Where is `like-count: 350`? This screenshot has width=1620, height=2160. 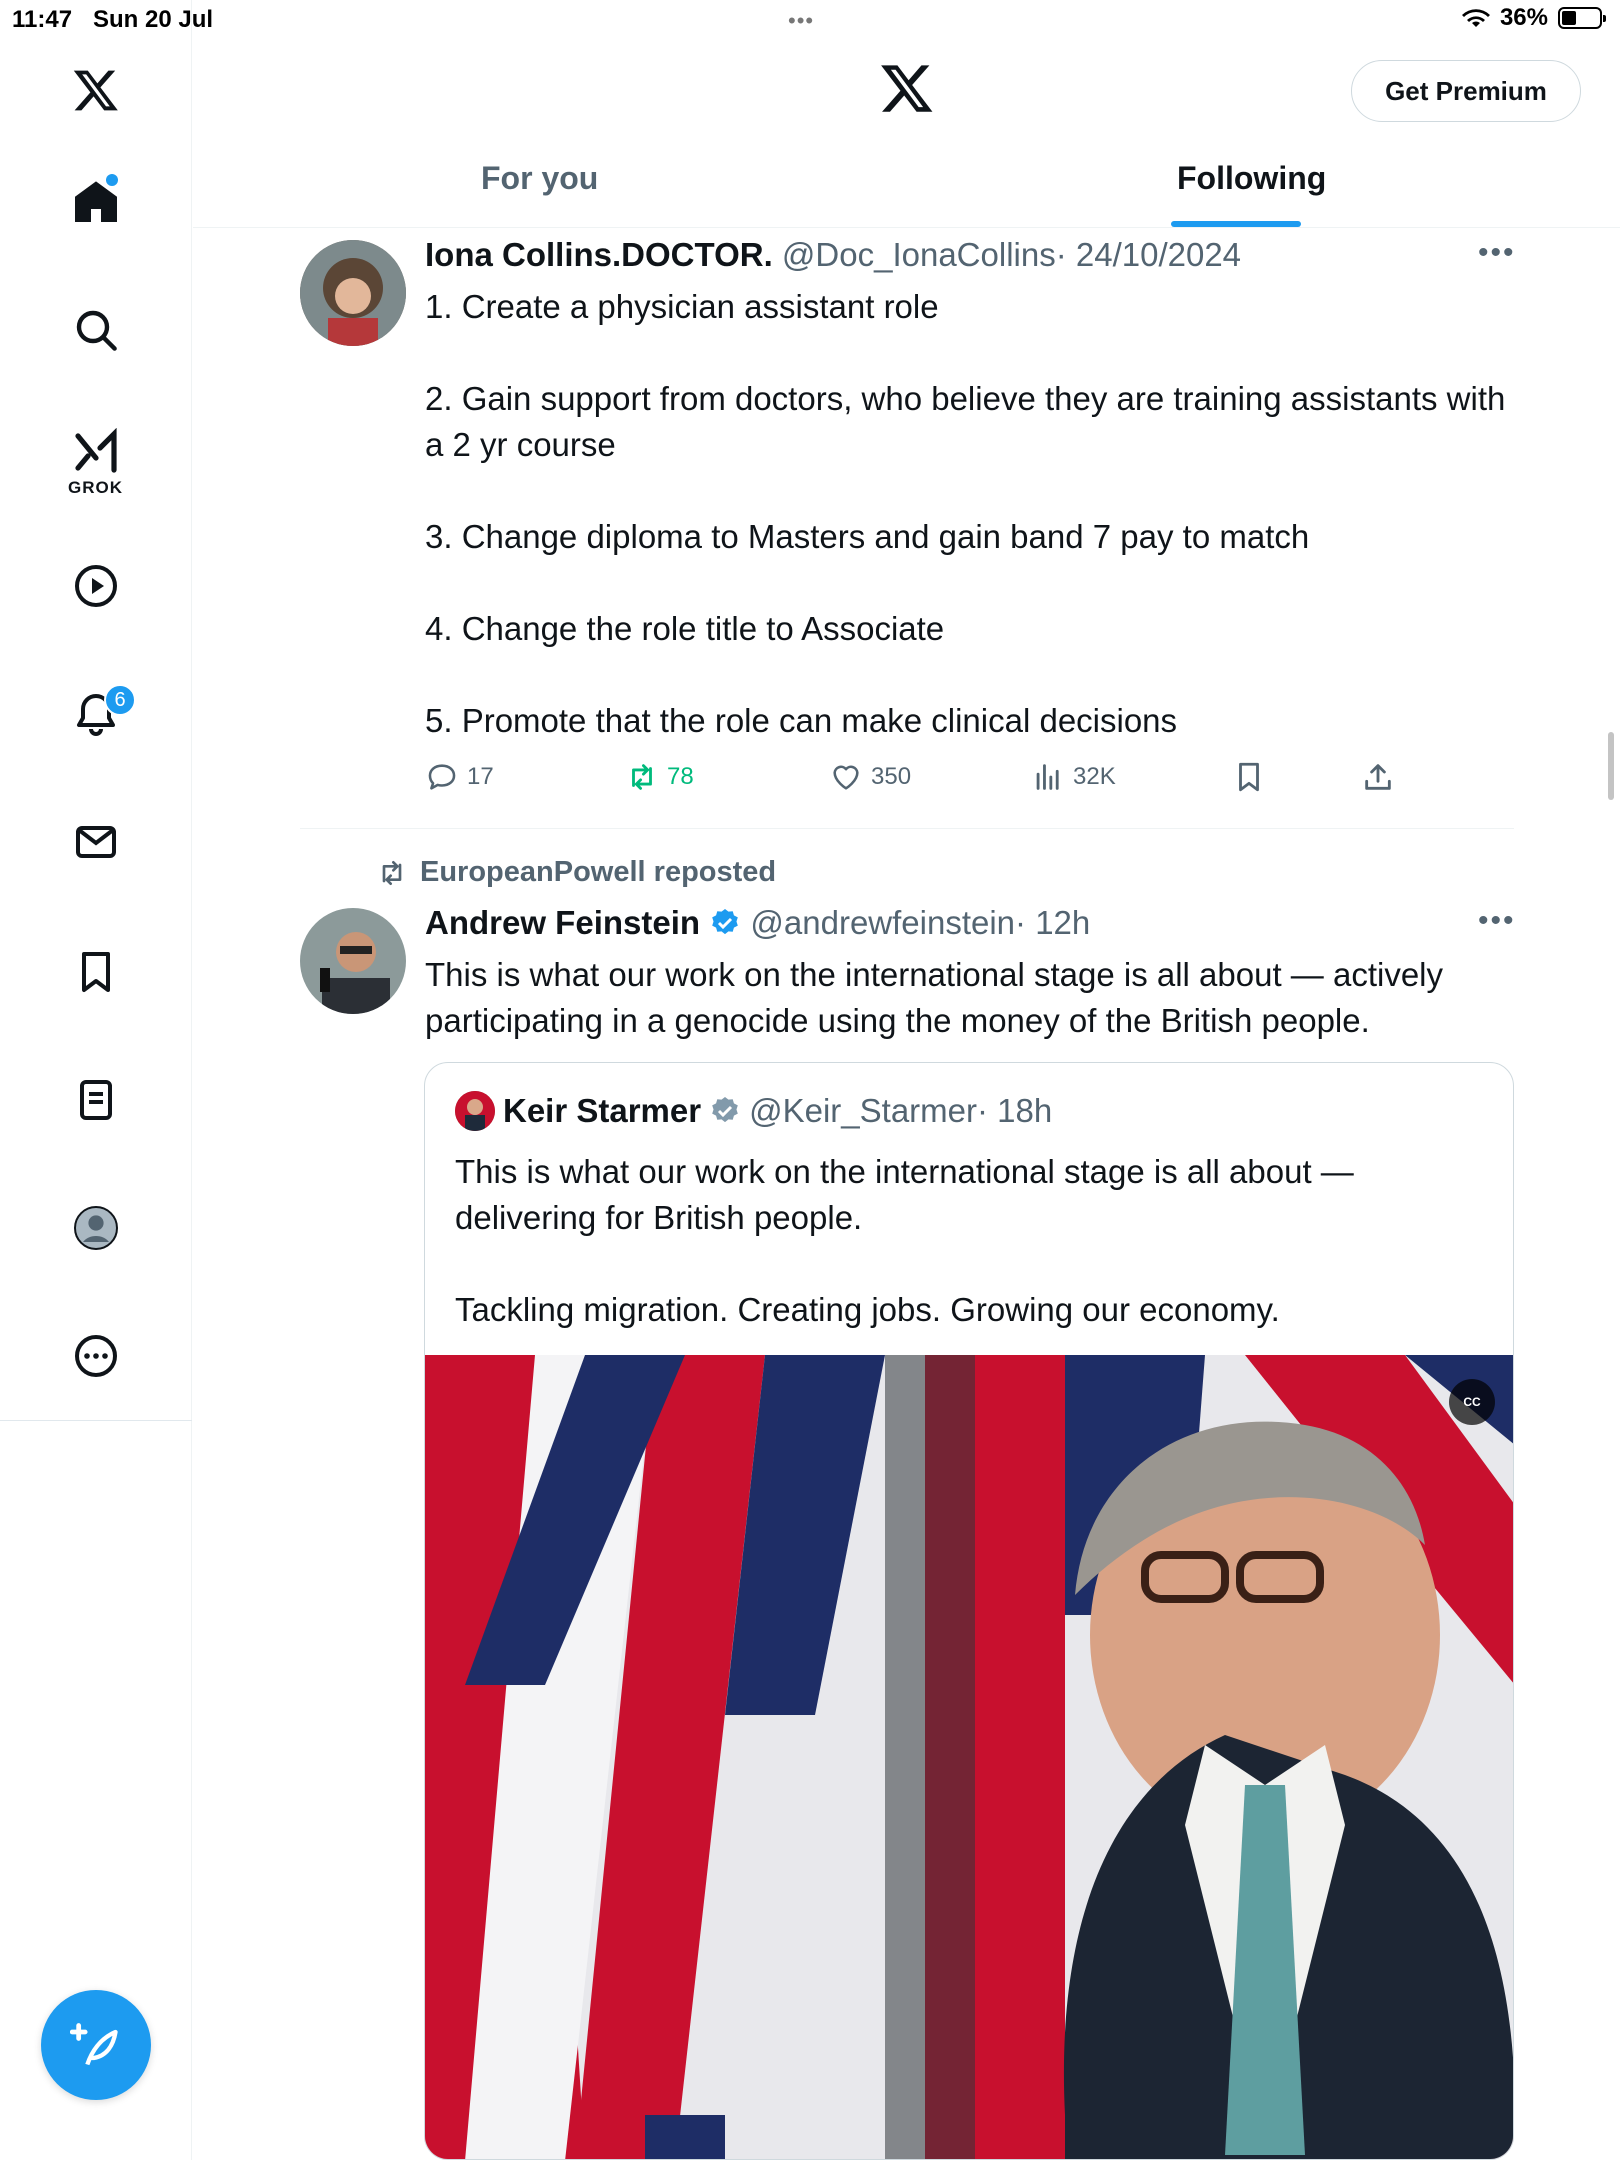
like-count: 350 is located at coordinates (891, 776).